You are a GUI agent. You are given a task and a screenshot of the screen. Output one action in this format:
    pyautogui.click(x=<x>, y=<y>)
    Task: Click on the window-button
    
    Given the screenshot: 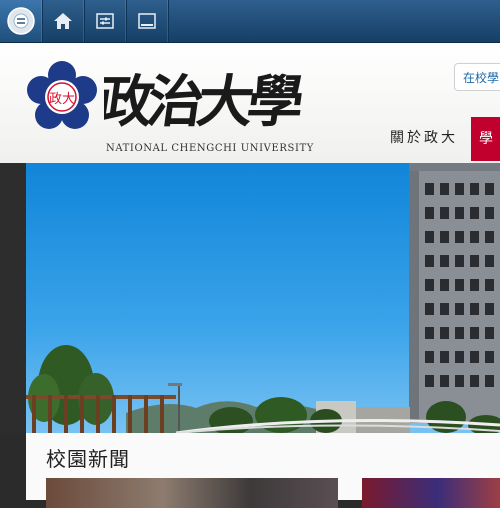 What is the action you would take?
    pyautogui.click(x=147, y=21)
    